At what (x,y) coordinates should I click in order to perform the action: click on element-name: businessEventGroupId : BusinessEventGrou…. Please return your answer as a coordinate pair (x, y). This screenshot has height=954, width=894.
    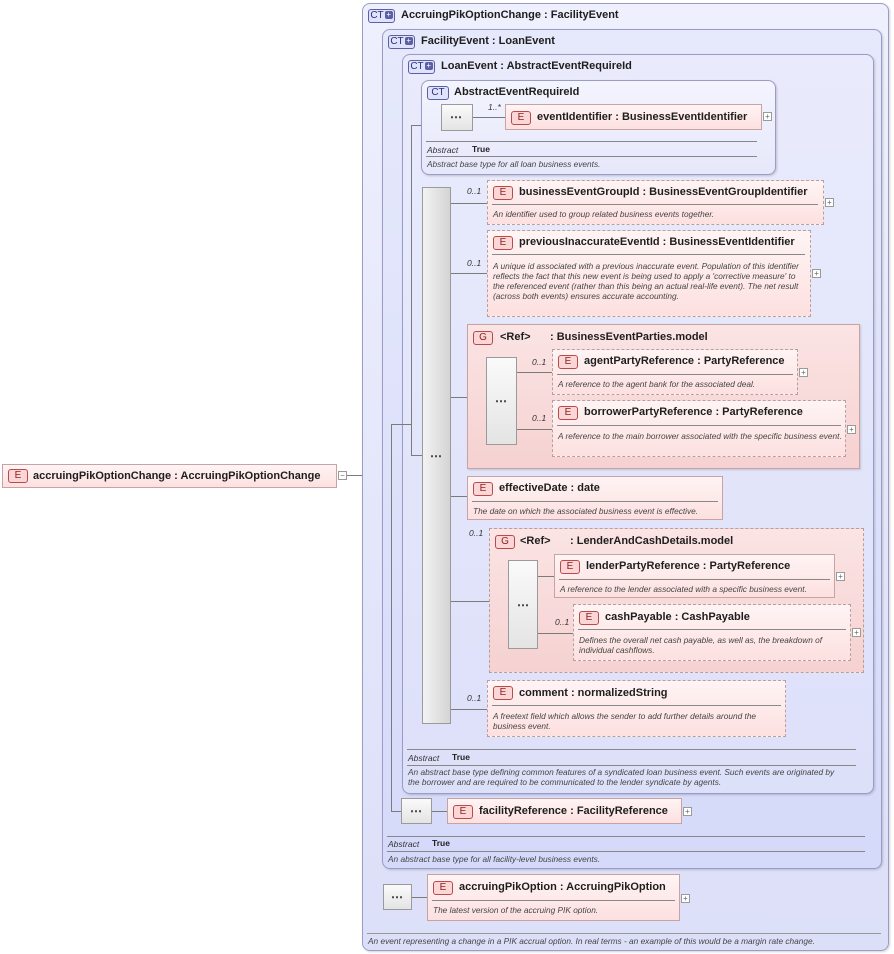
    Looking at the image, I should click on (663, 192).